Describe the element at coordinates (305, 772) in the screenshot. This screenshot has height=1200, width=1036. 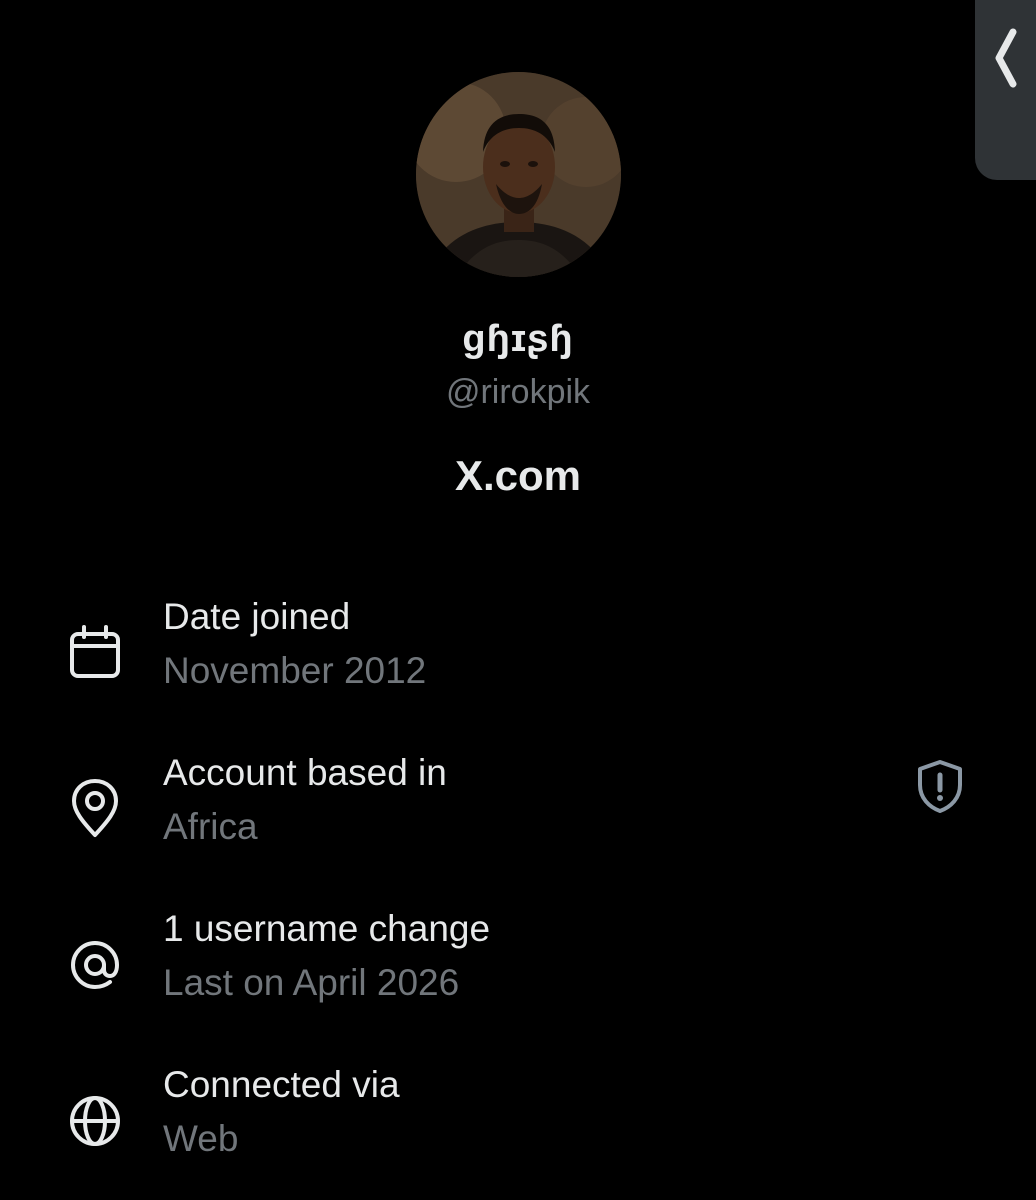
I see `info-title: Account based in` at that location.